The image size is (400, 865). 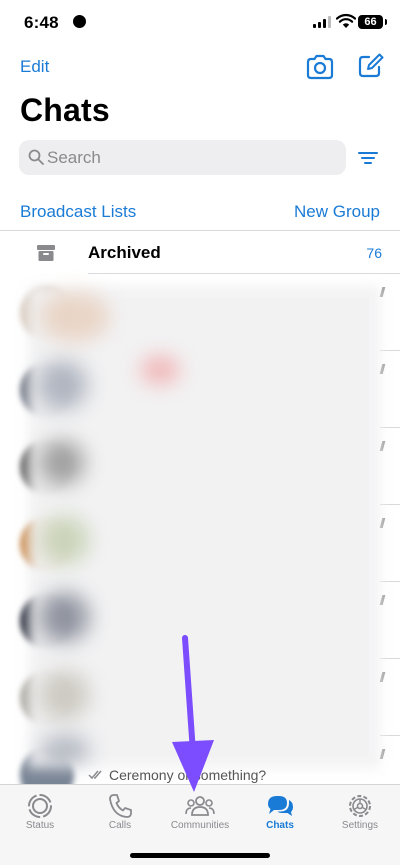 What do you see at coordinates (40, 806) in the screenshot?
I see `status-icon` at bounding box center [40, 806].